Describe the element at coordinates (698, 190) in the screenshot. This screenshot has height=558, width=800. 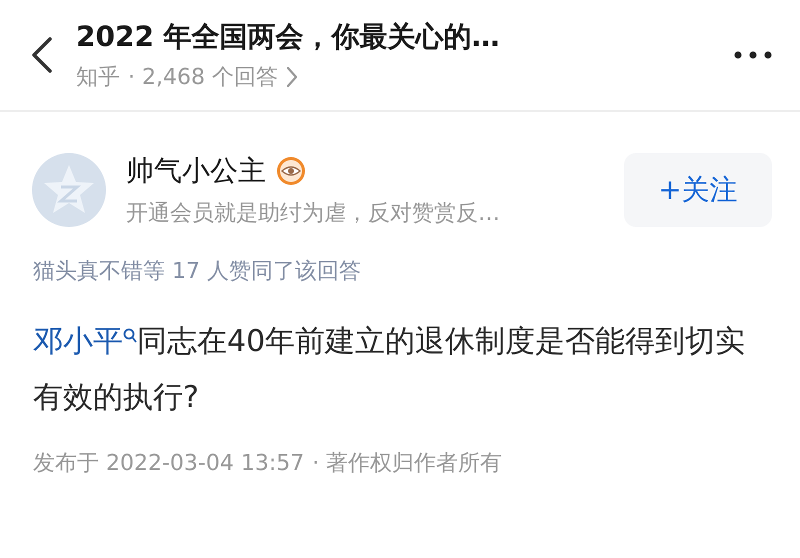
I see `follow-button: +关注` at that location.